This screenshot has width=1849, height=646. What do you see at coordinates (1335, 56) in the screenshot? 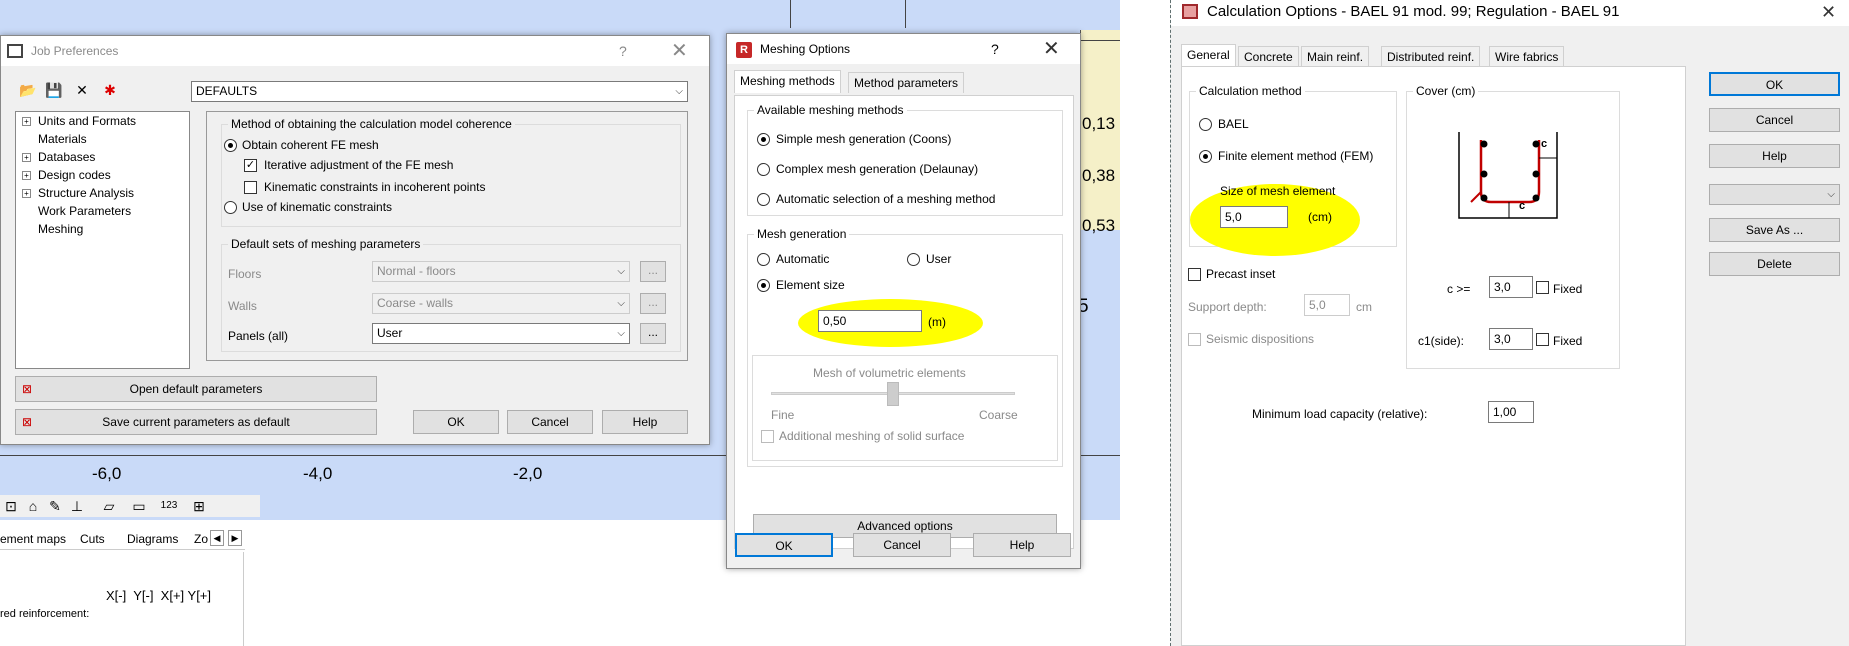
I see `tab-main-reinf: Main reinf.` at bounding box center [1335, 56].